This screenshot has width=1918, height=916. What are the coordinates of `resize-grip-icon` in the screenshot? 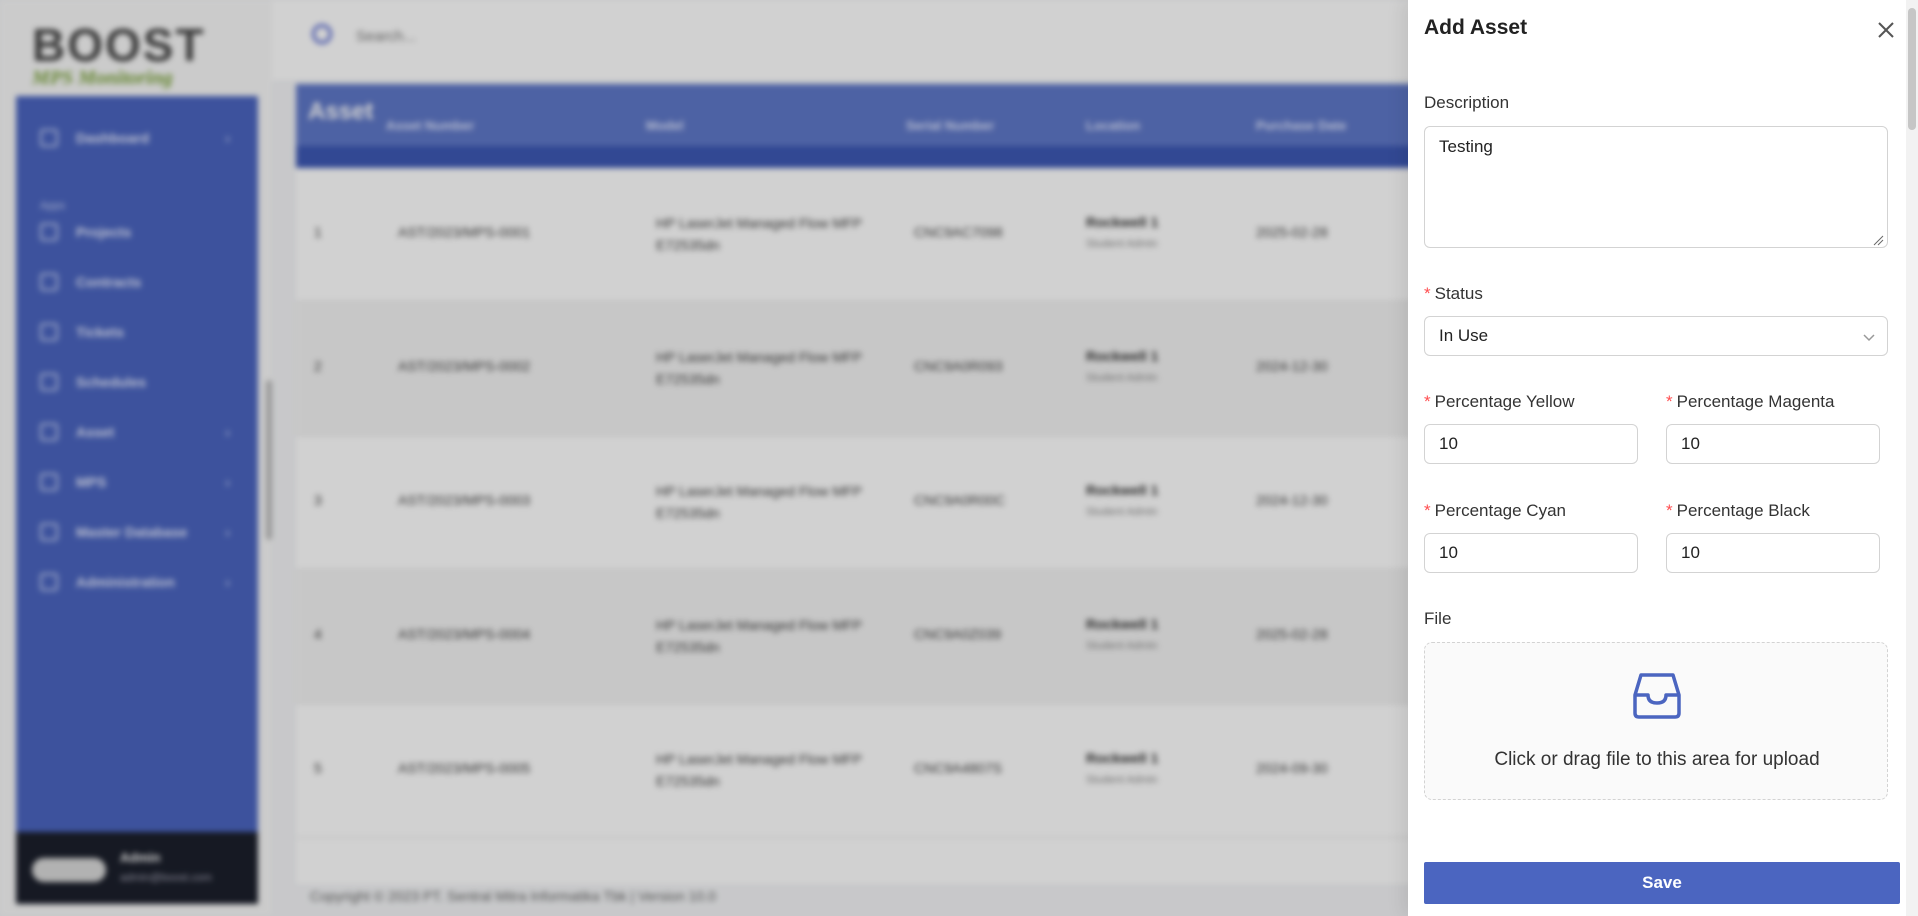 It's located at (1878, 240).